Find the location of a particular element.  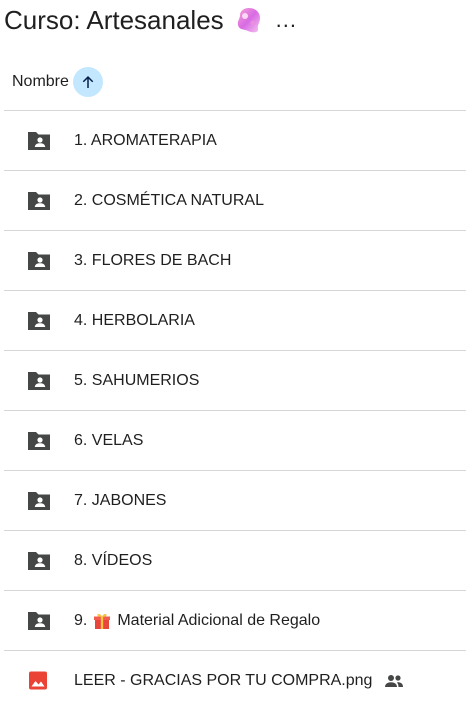

arrow-up-icon is located at coordinates (88, 82).